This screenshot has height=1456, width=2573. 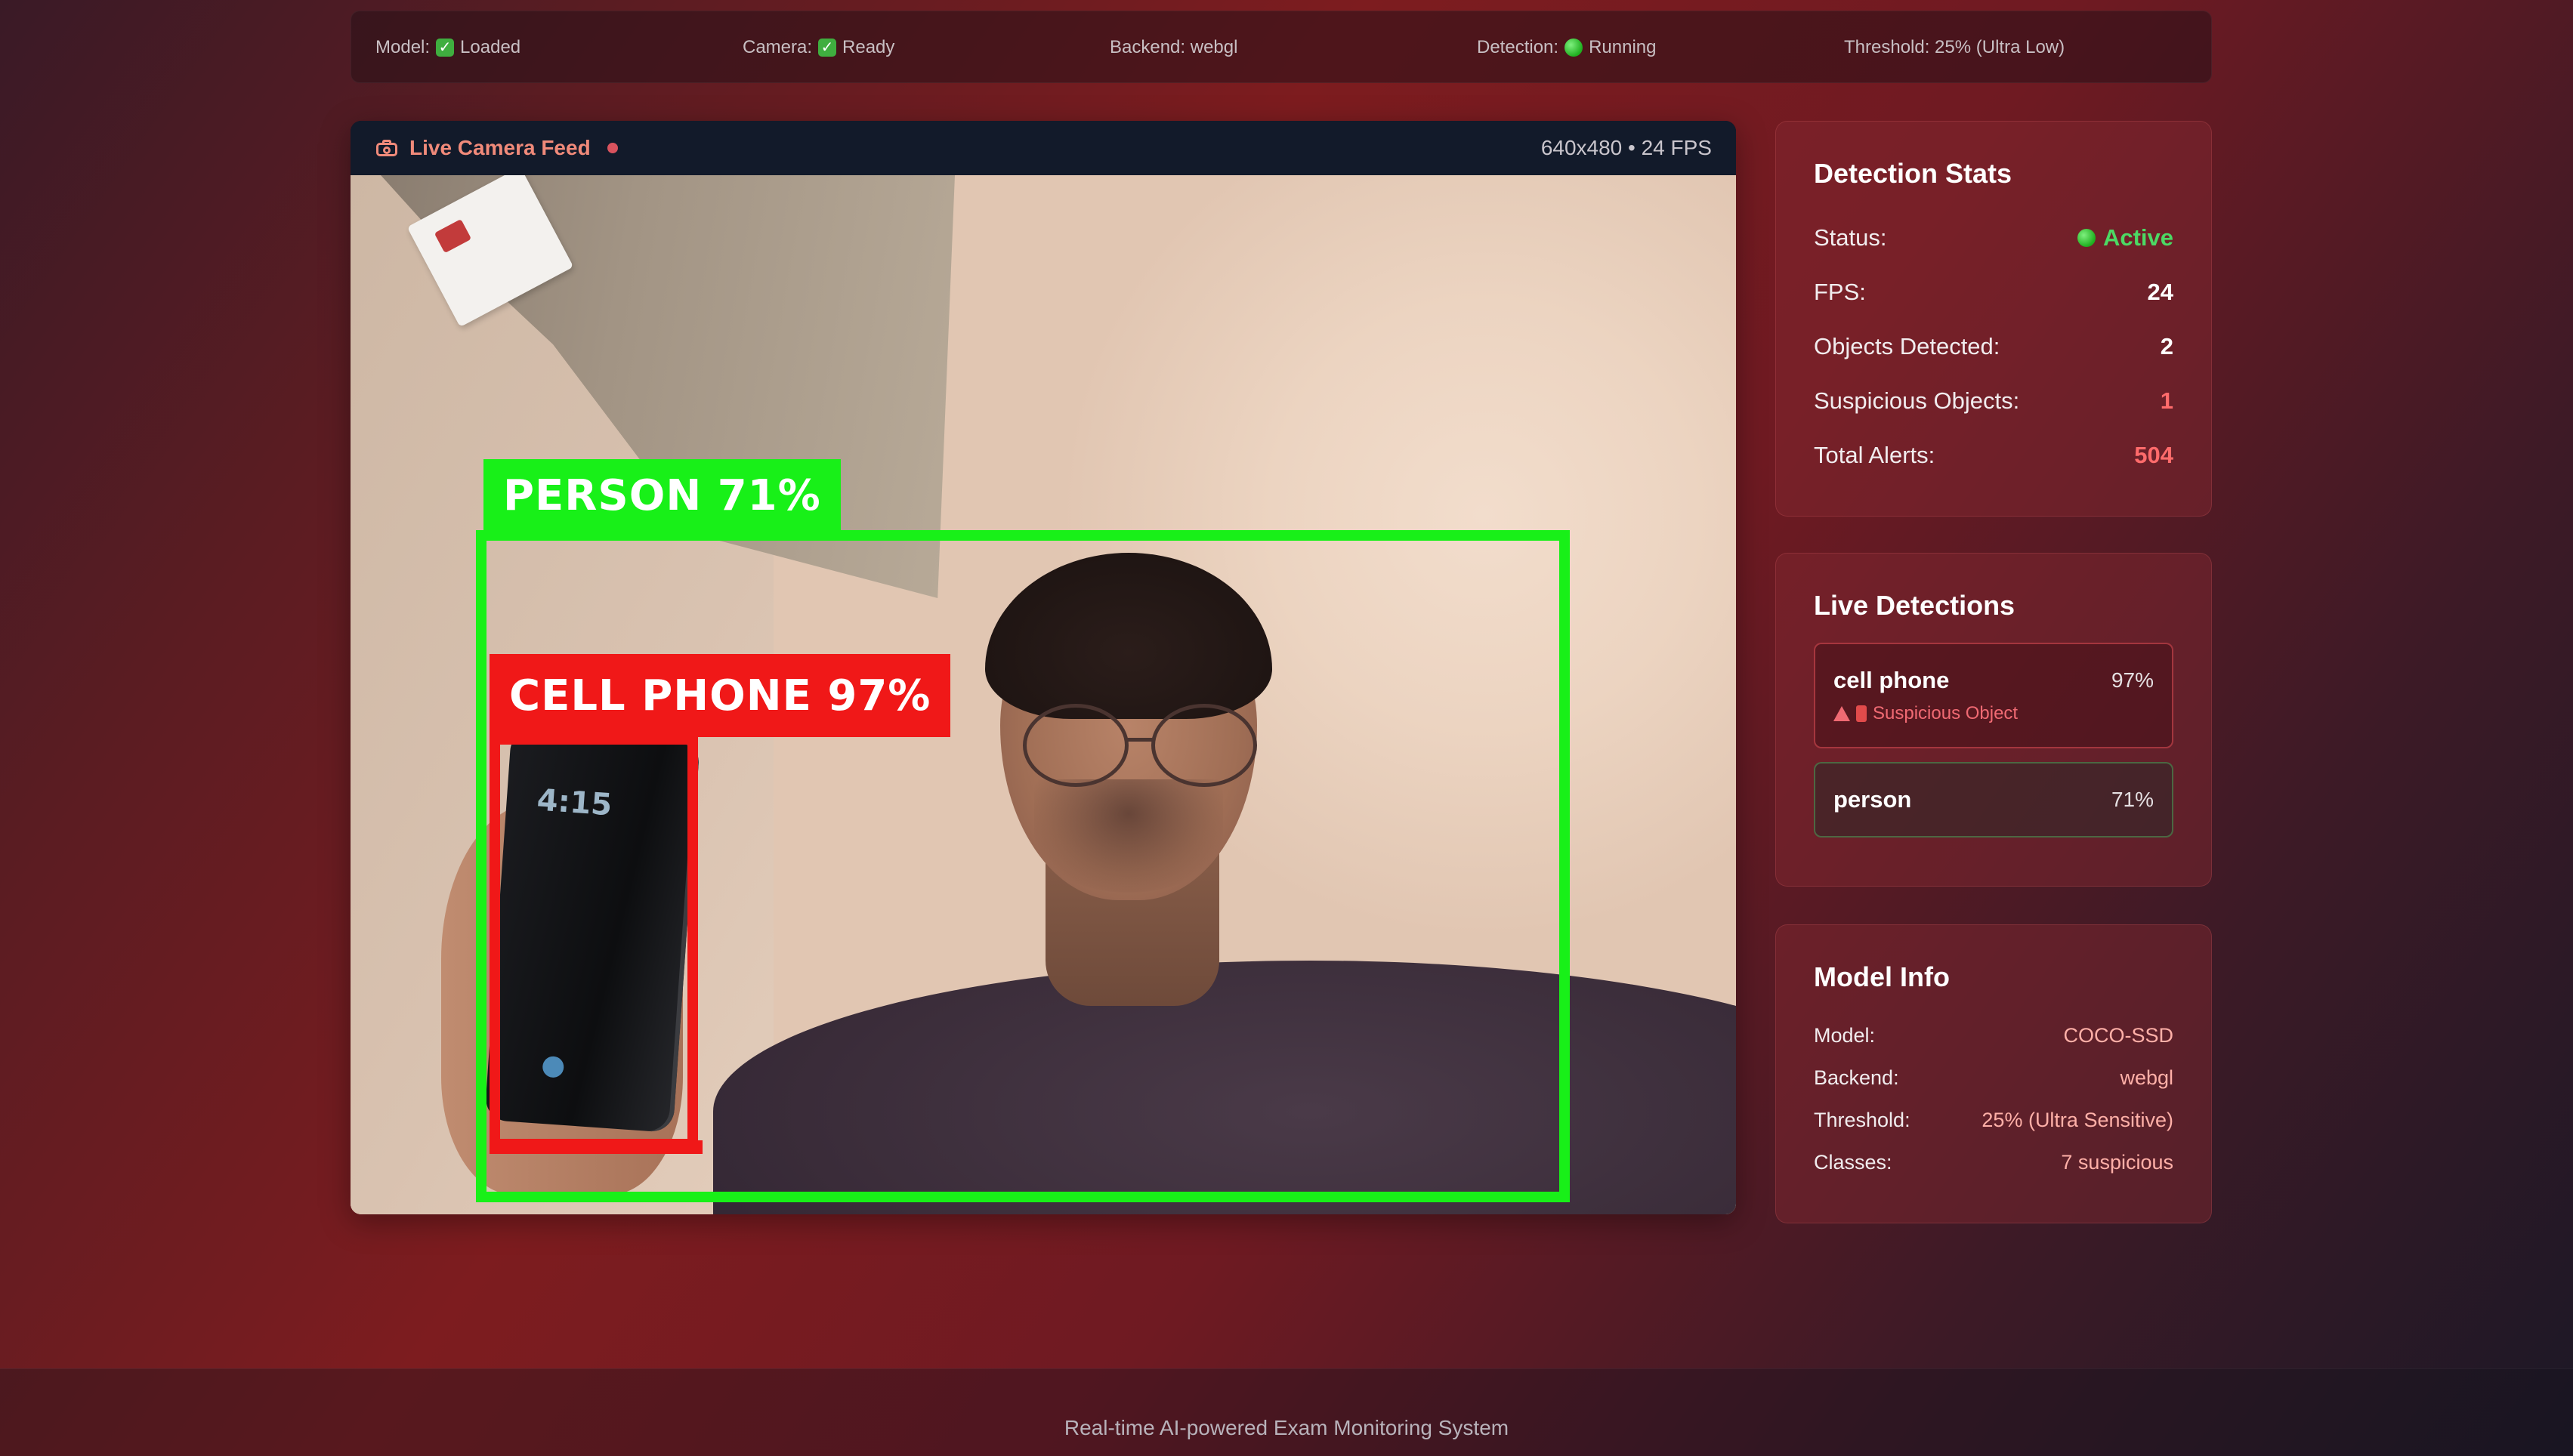 I want to click on status-detection: Detection: Running, so click(x=1566, y=47).